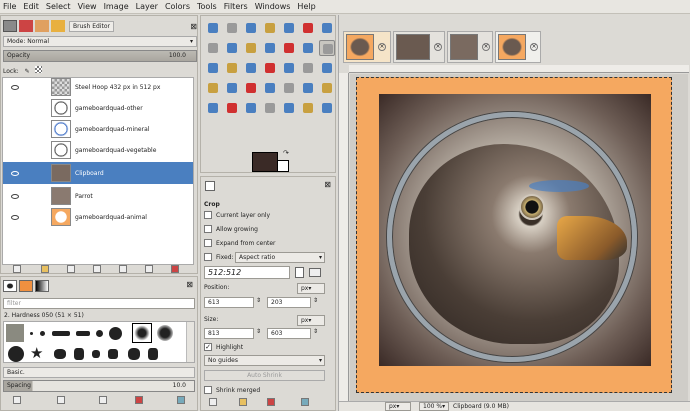 The image size is (690, 411). I want to click on edit-brush-icon, so click(17, 400).